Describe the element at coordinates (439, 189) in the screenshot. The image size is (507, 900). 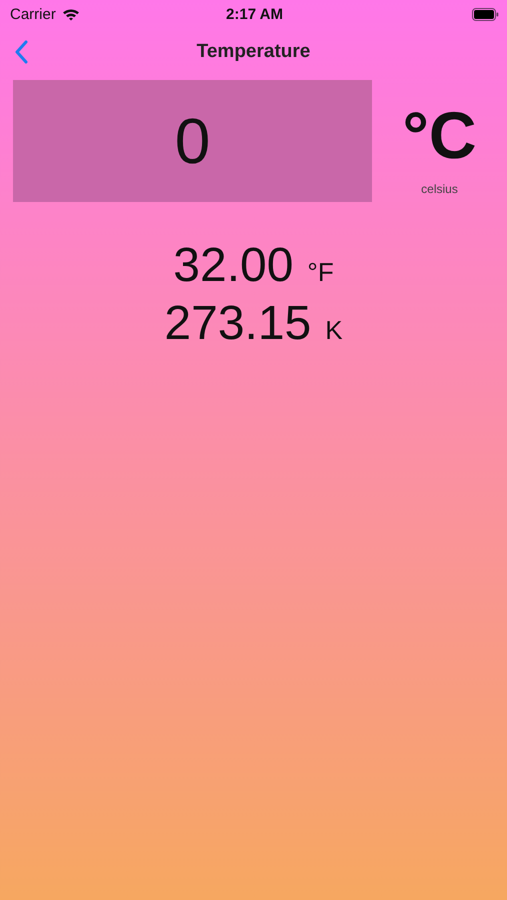
I see `unit-name: celsius` at that location.